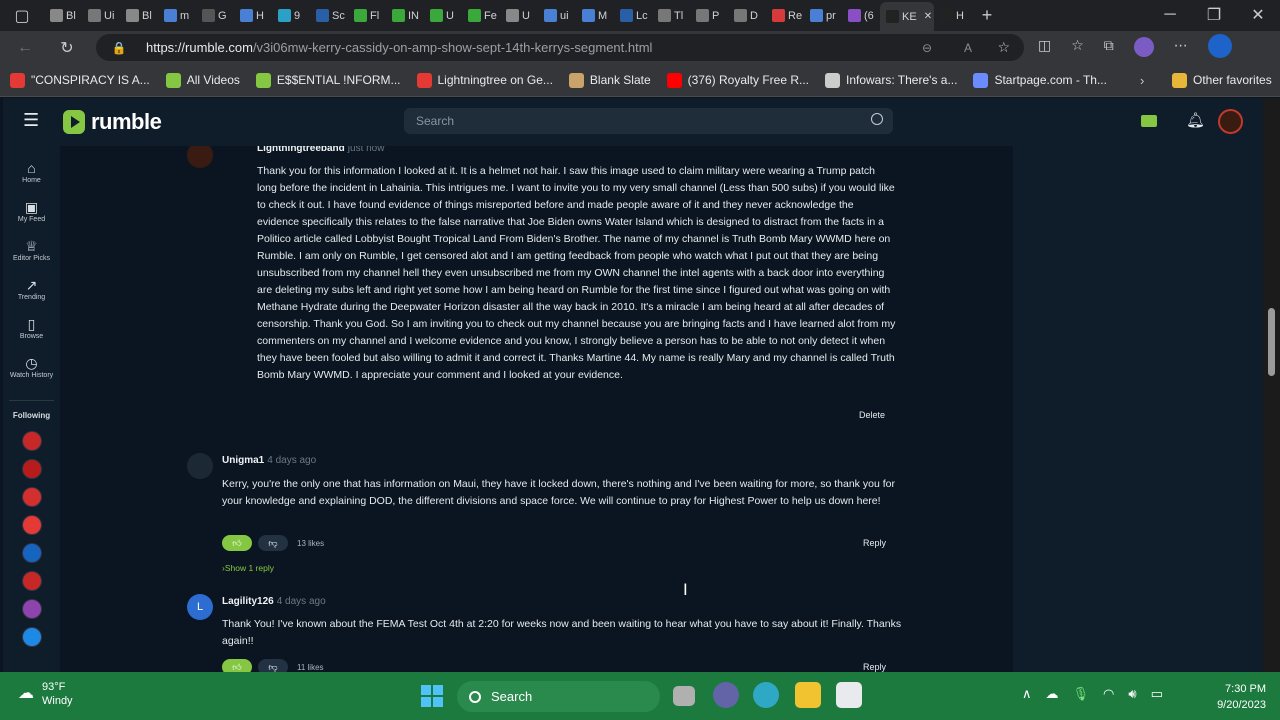  What do you see at coordinates (248, 568) in the screenshot?
I see `show-replies-link: ›Show 1 reply` at bounding box center [248, 568].